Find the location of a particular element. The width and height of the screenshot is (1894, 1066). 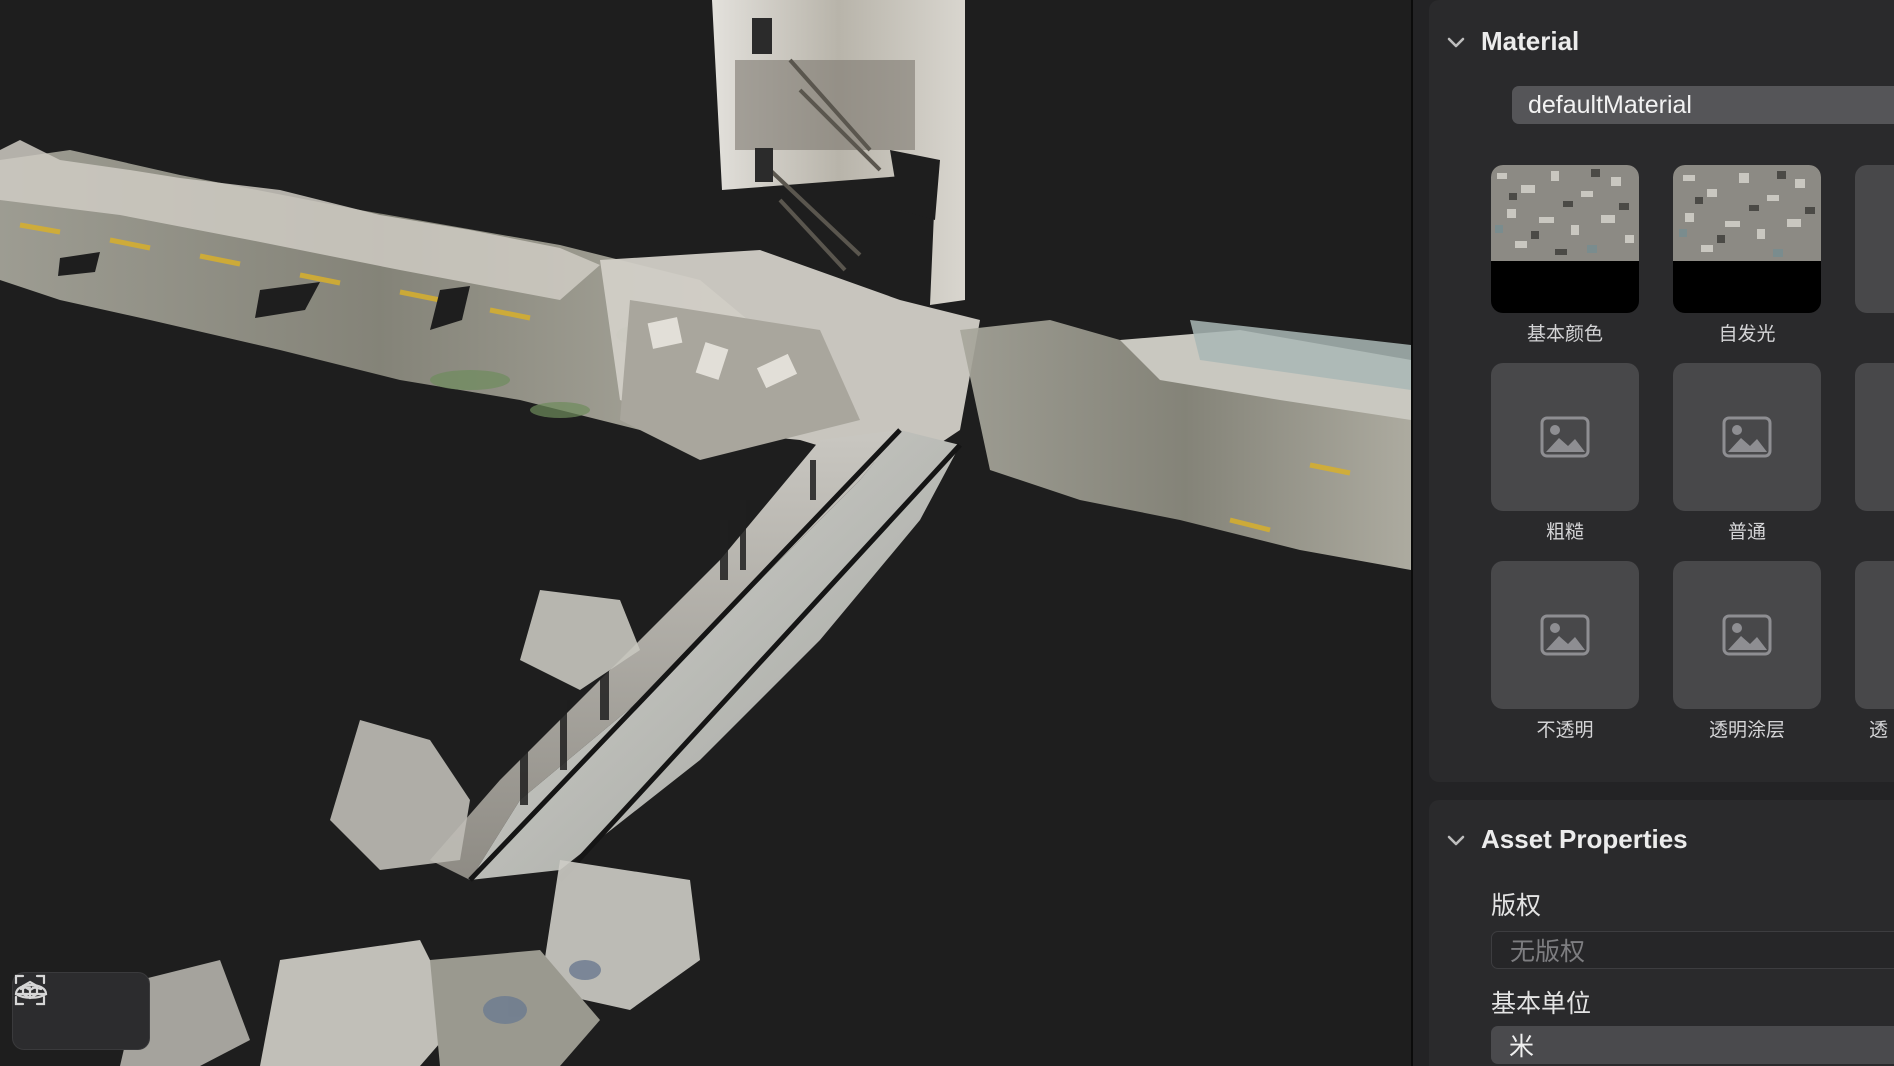

slot-label: 不透明 is located at coordinates (1565, 730).